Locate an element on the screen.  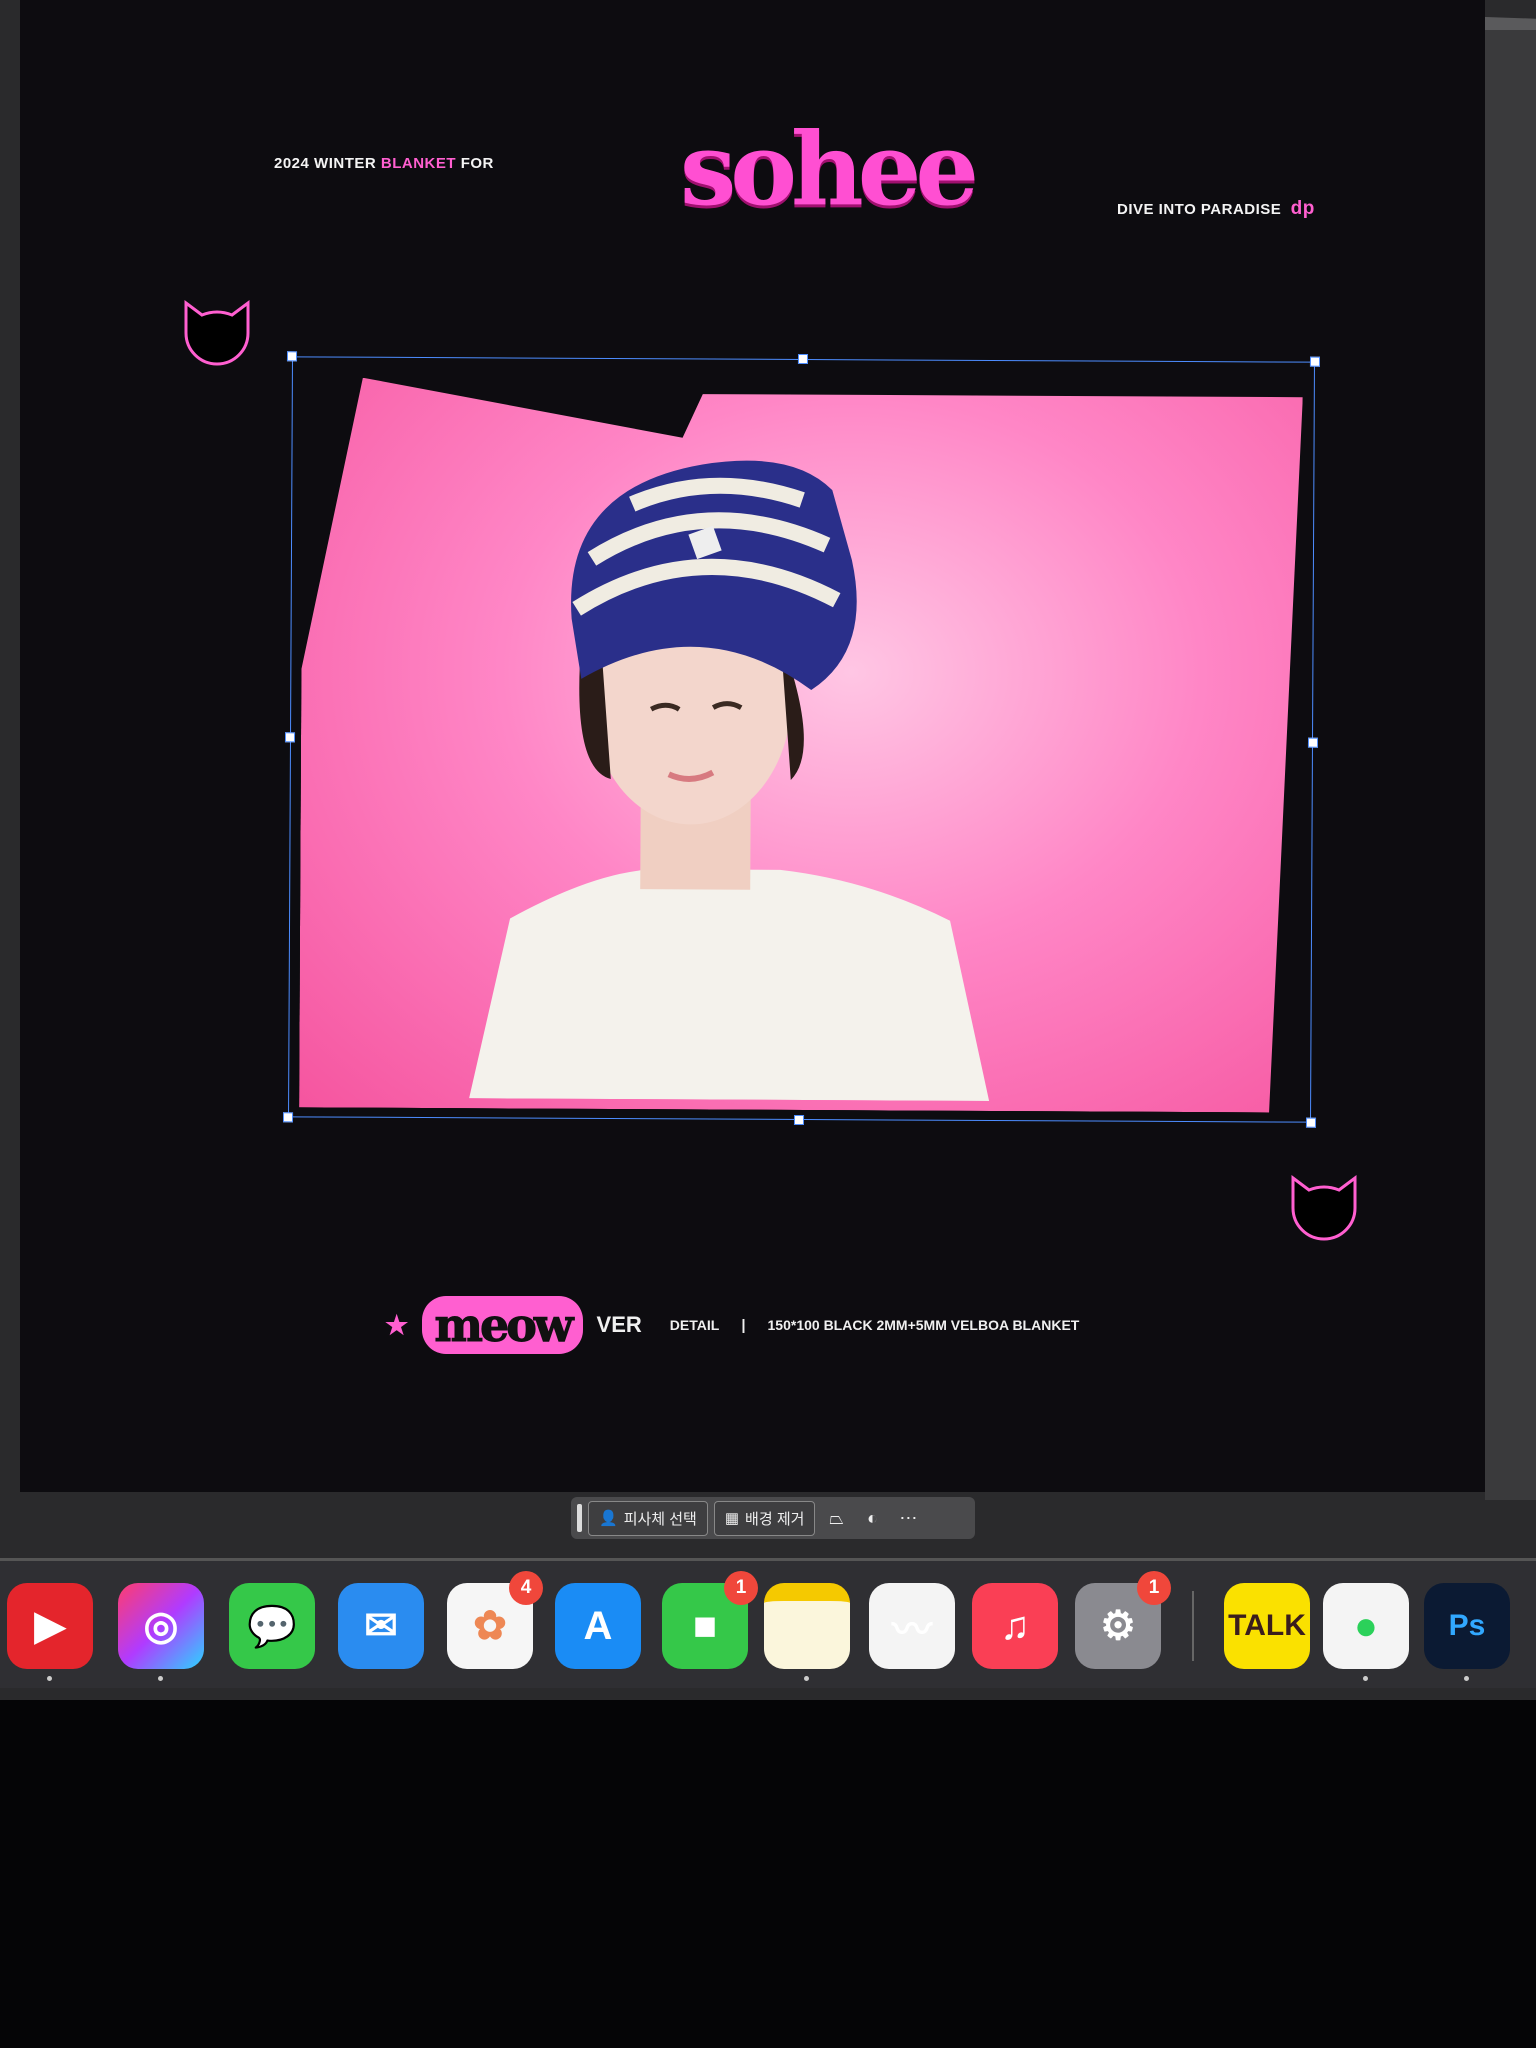
creative-cloud-icon: ◎ is located at coordinates (161, 1632).